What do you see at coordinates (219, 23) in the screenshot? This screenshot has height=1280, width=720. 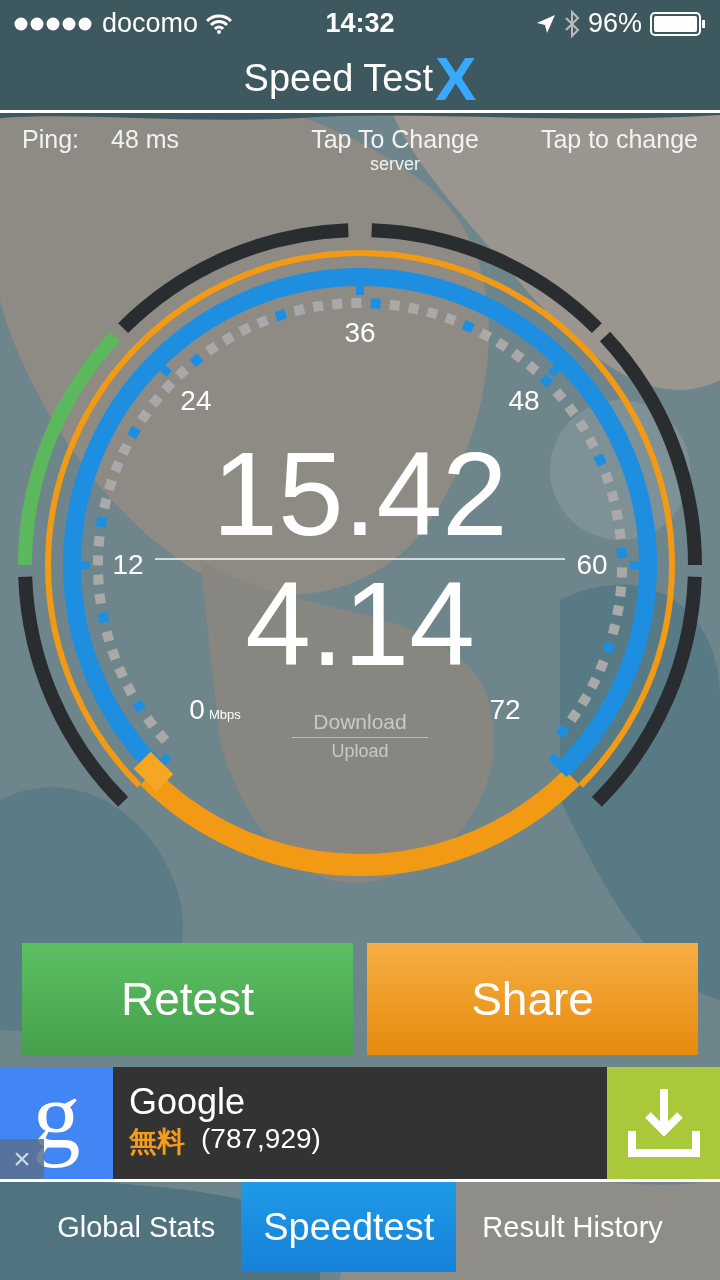 I see `wifi-icon` at bounding box center [219, 23].